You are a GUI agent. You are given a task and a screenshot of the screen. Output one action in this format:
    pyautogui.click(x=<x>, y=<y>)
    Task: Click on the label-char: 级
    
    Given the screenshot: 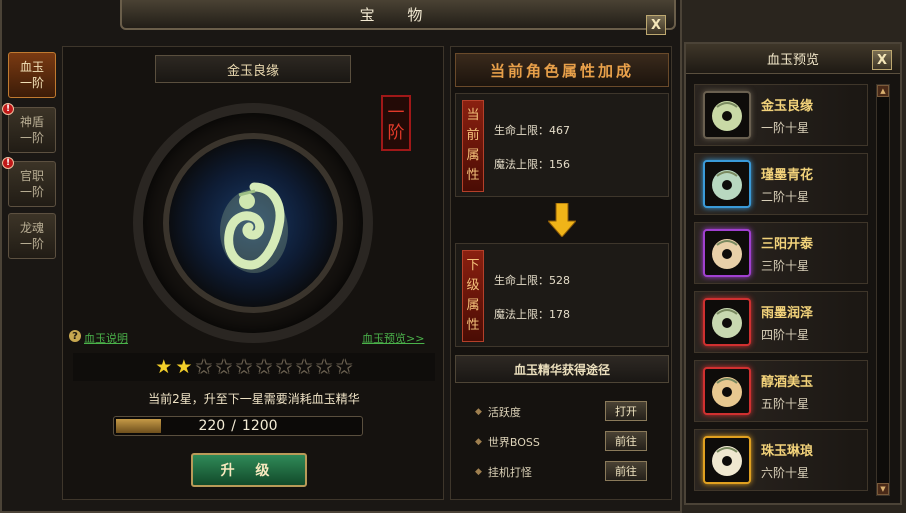 What is the action you would take?
    pyautogui.click(x=473, y=285)
    